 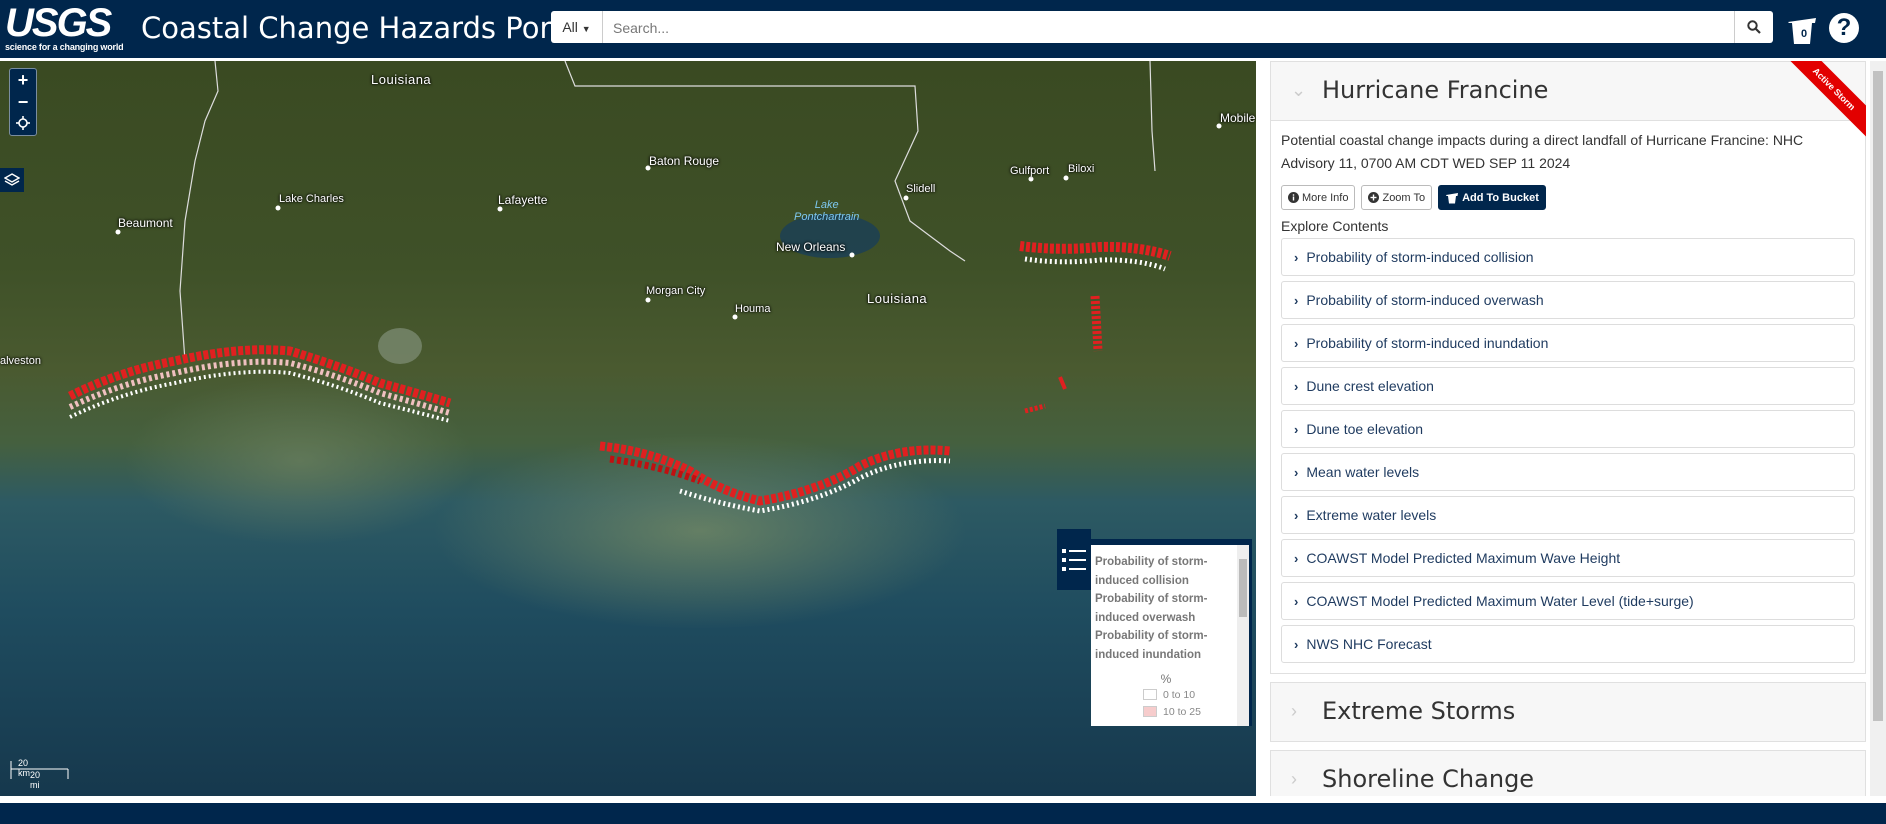 What do you see at coordinates (1151, 571) in the screenshot?
I see `legend-item: Probability of storm-induced collision` at bounding box center [1151, 571].